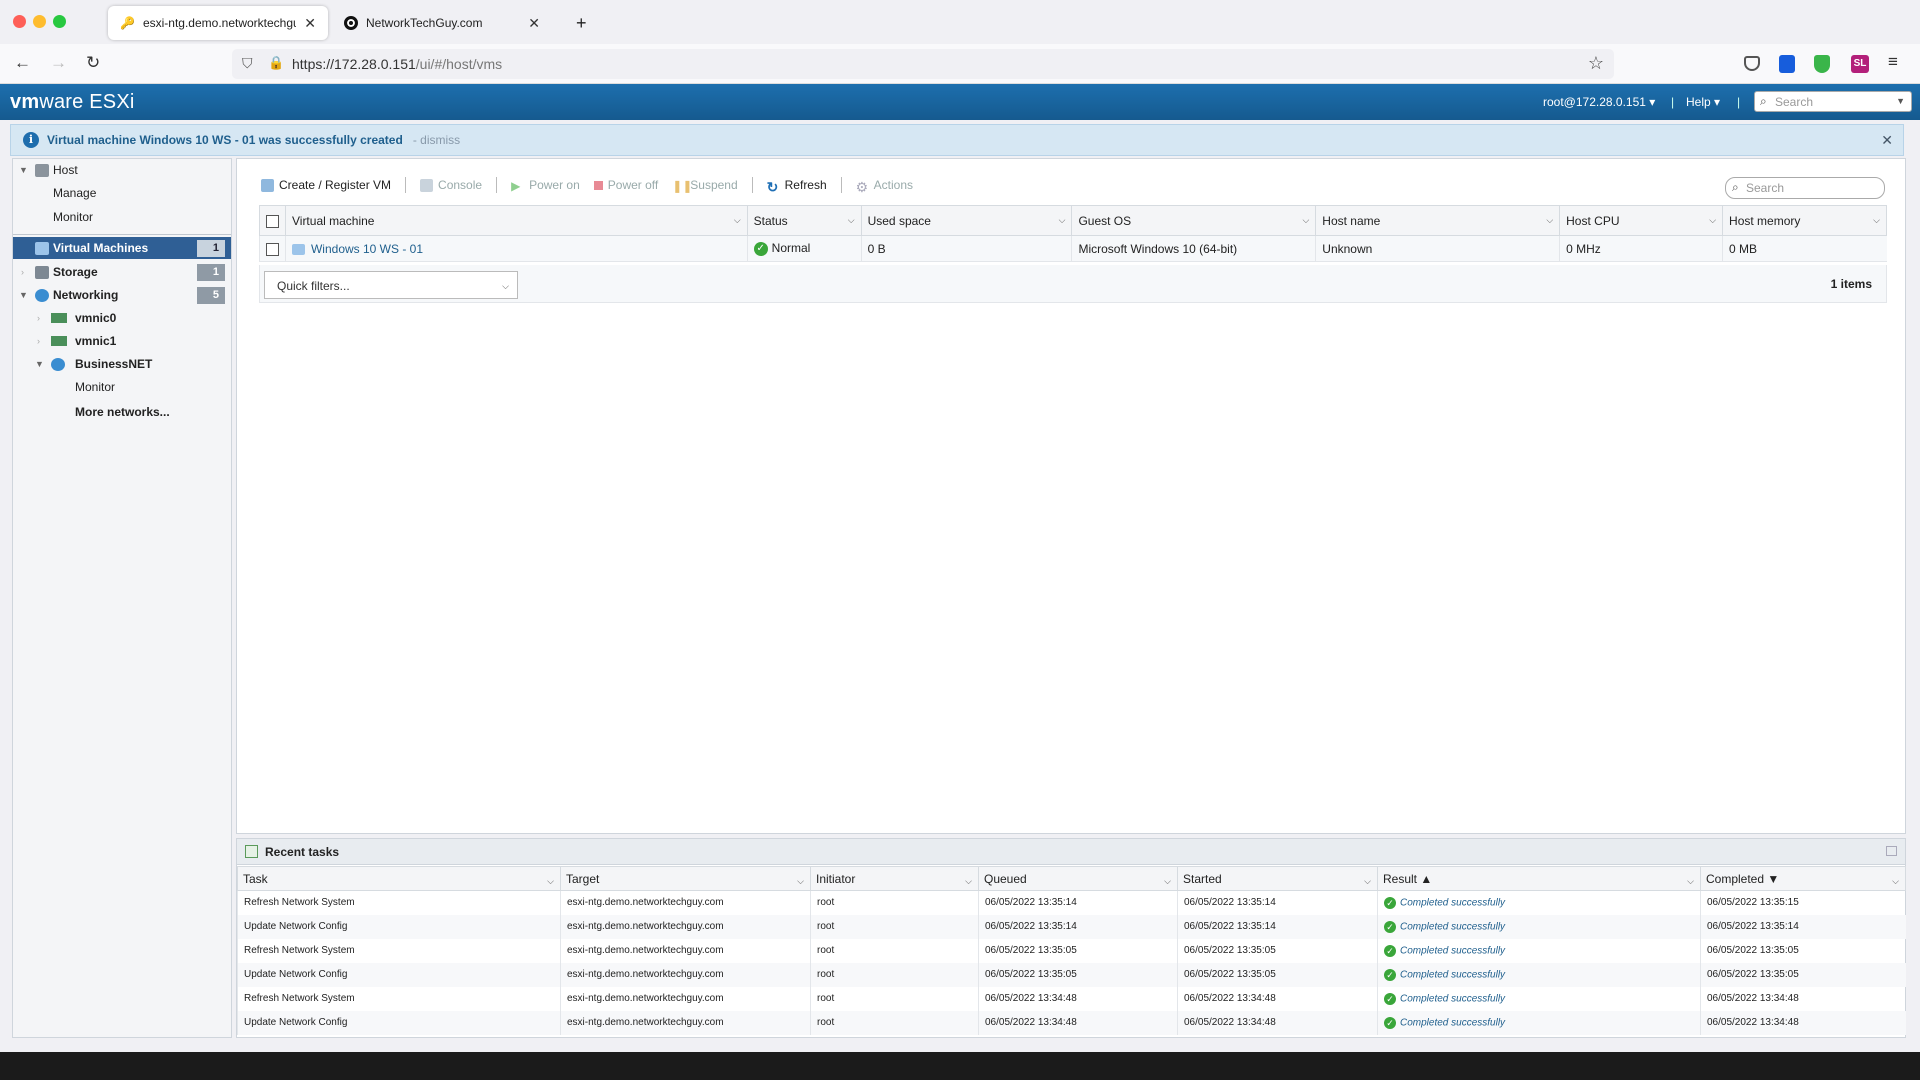  I want to click on sidebar-item-storage: › Storage 1, so click(122, 272).